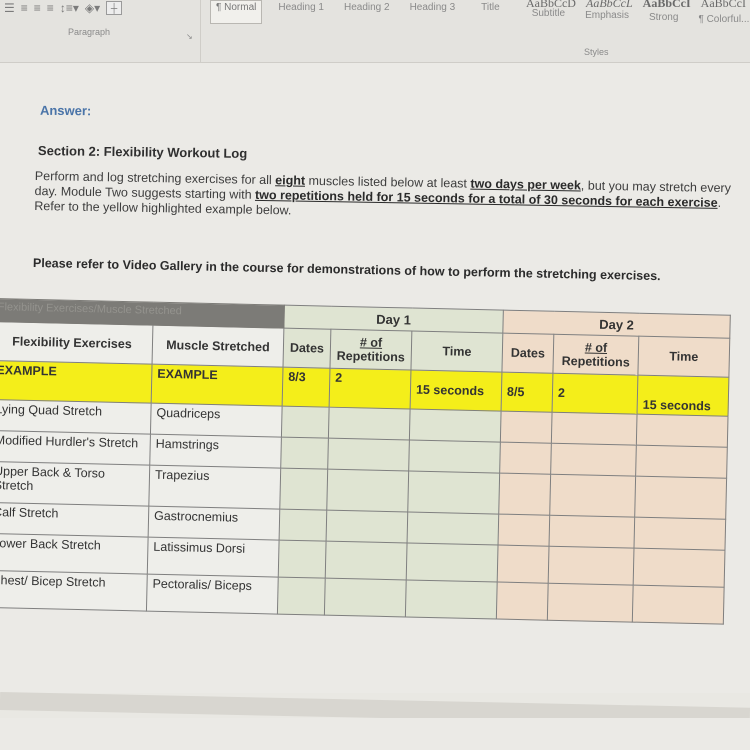 Image resolution: width=750 pixels, height=750 pixels. What do you see at coordinates (456, 391) in the screenshot?
I see `example-day1-time: 15 seconds` at bounding box center [456, 391].